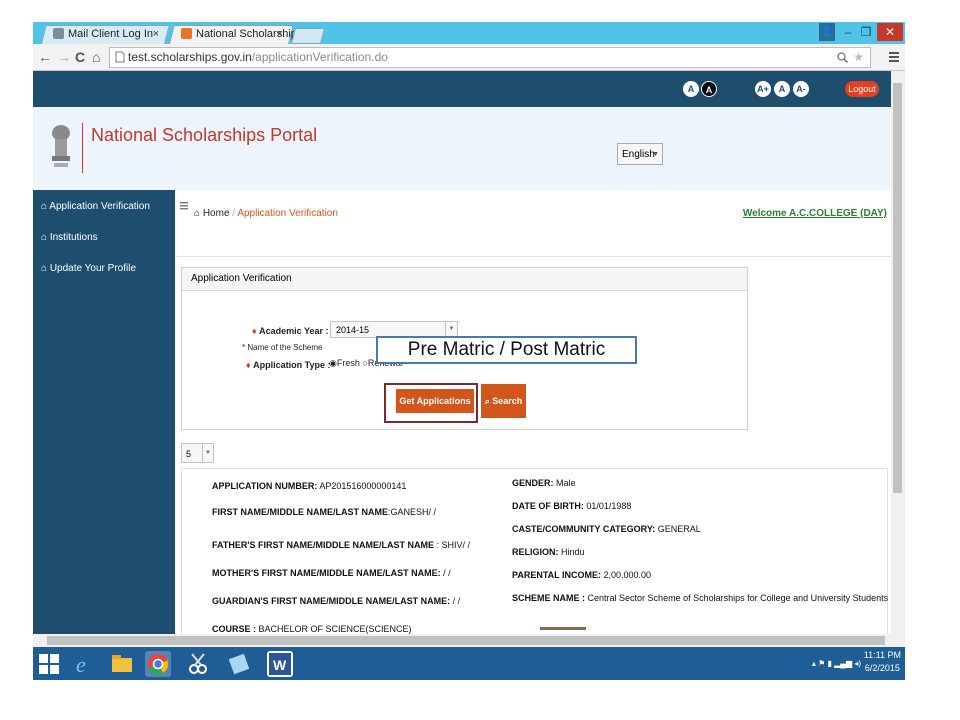 The image size is (960, 720). I want to click on nsp-favicon-icon, so click(186, 33).